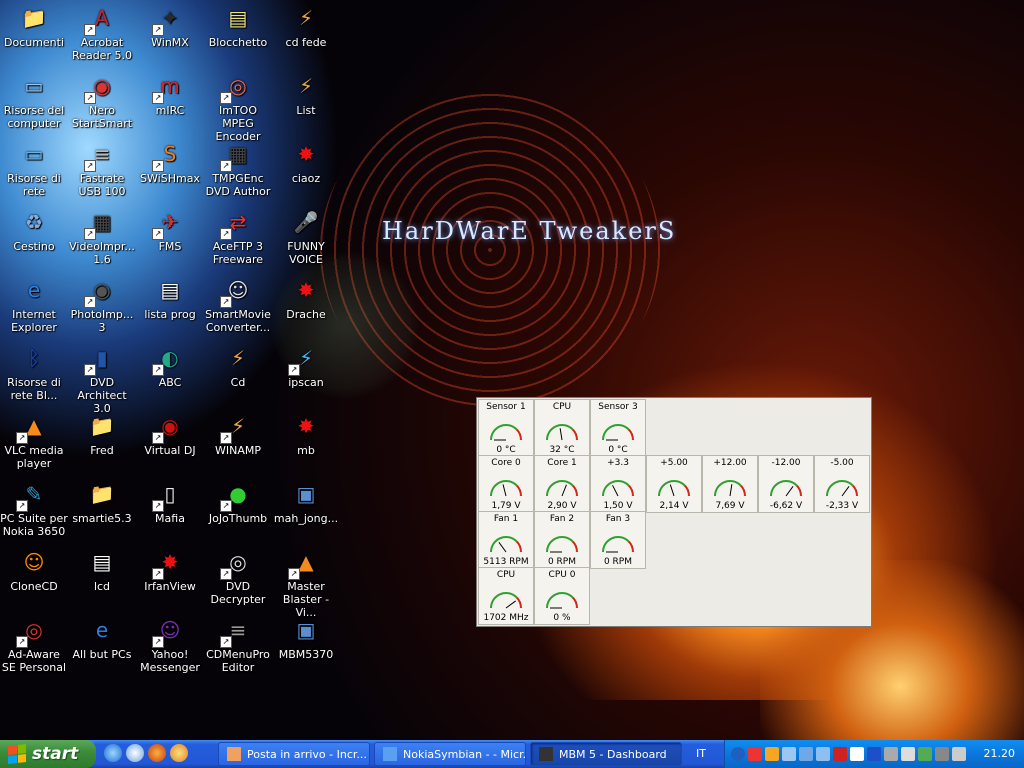 Image resolution: width=1024 pixels, height=768 pixels. Describe the element at coordinates (135, 753) in the screenshot. I see `outlook-express-icon` at that location.